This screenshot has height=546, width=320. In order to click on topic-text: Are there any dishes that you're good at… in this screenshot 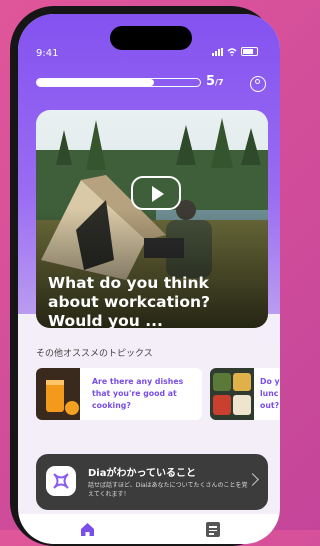, I will do `click(138, 393)`.